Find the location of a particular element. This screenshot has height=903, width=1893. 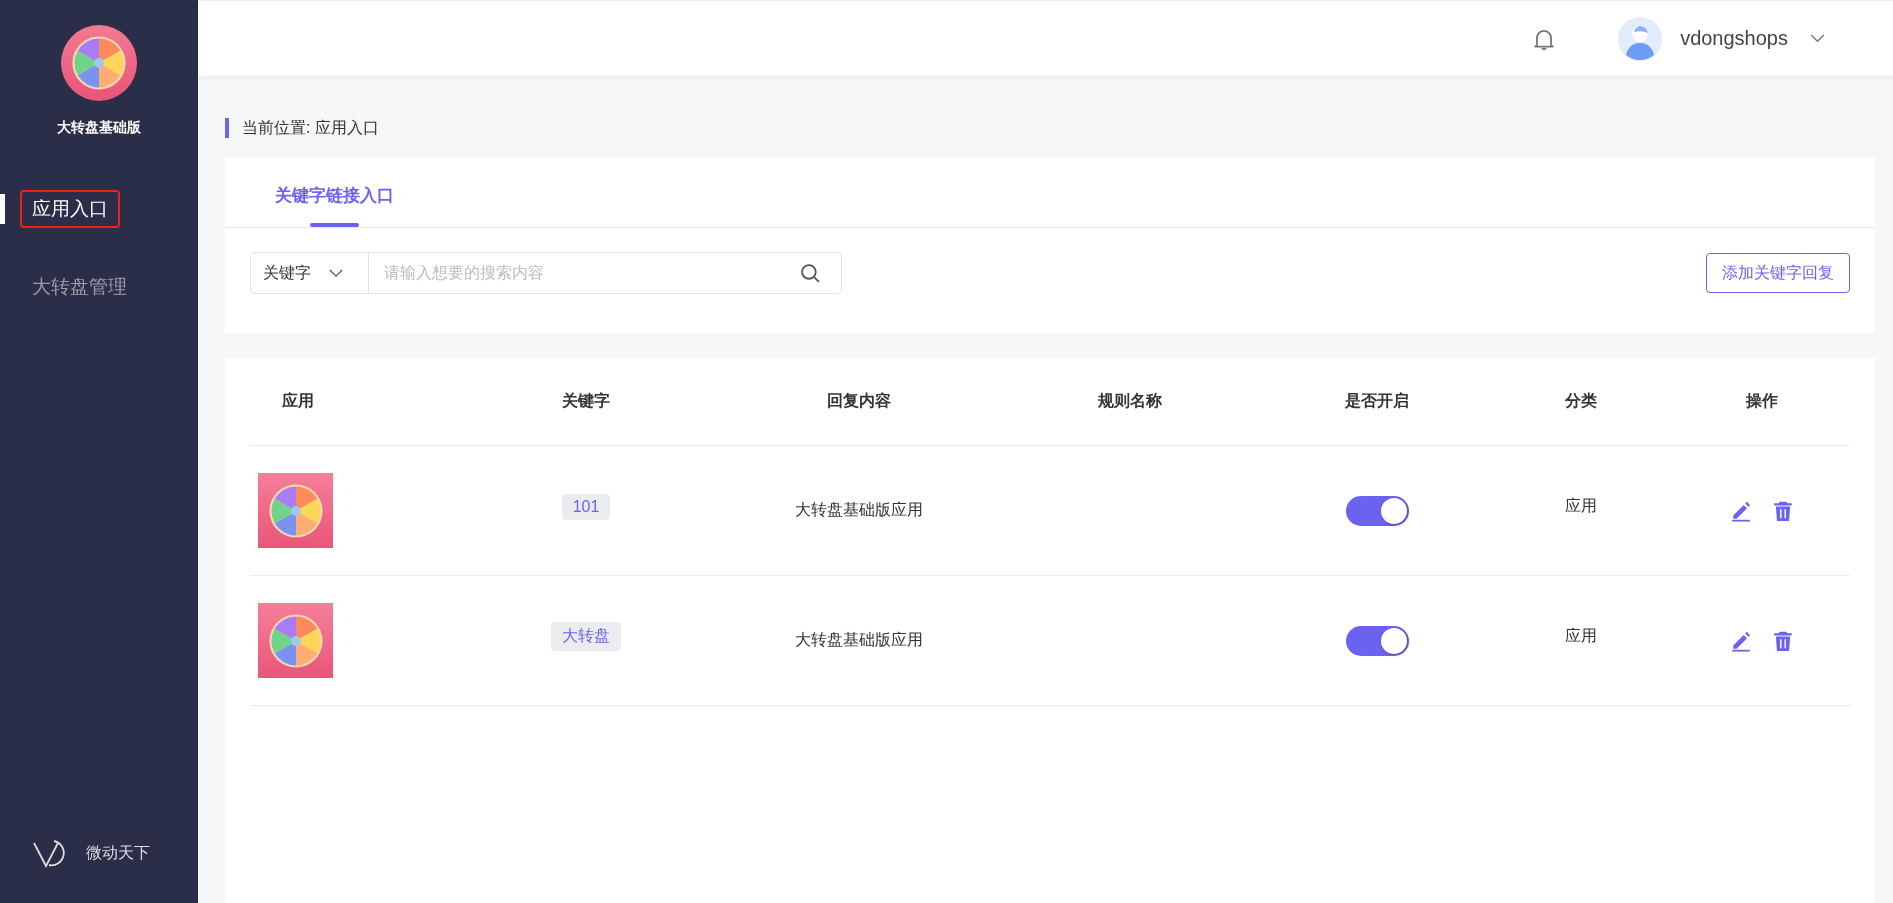

username: vdongshops is located at coordinates (1734, 38).